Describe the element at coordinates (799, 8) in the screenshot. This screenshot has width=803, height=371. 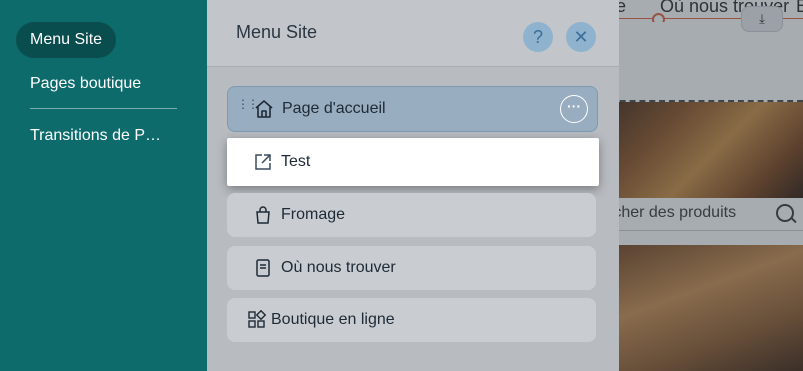
I see `site-nav-item: B` at that location.